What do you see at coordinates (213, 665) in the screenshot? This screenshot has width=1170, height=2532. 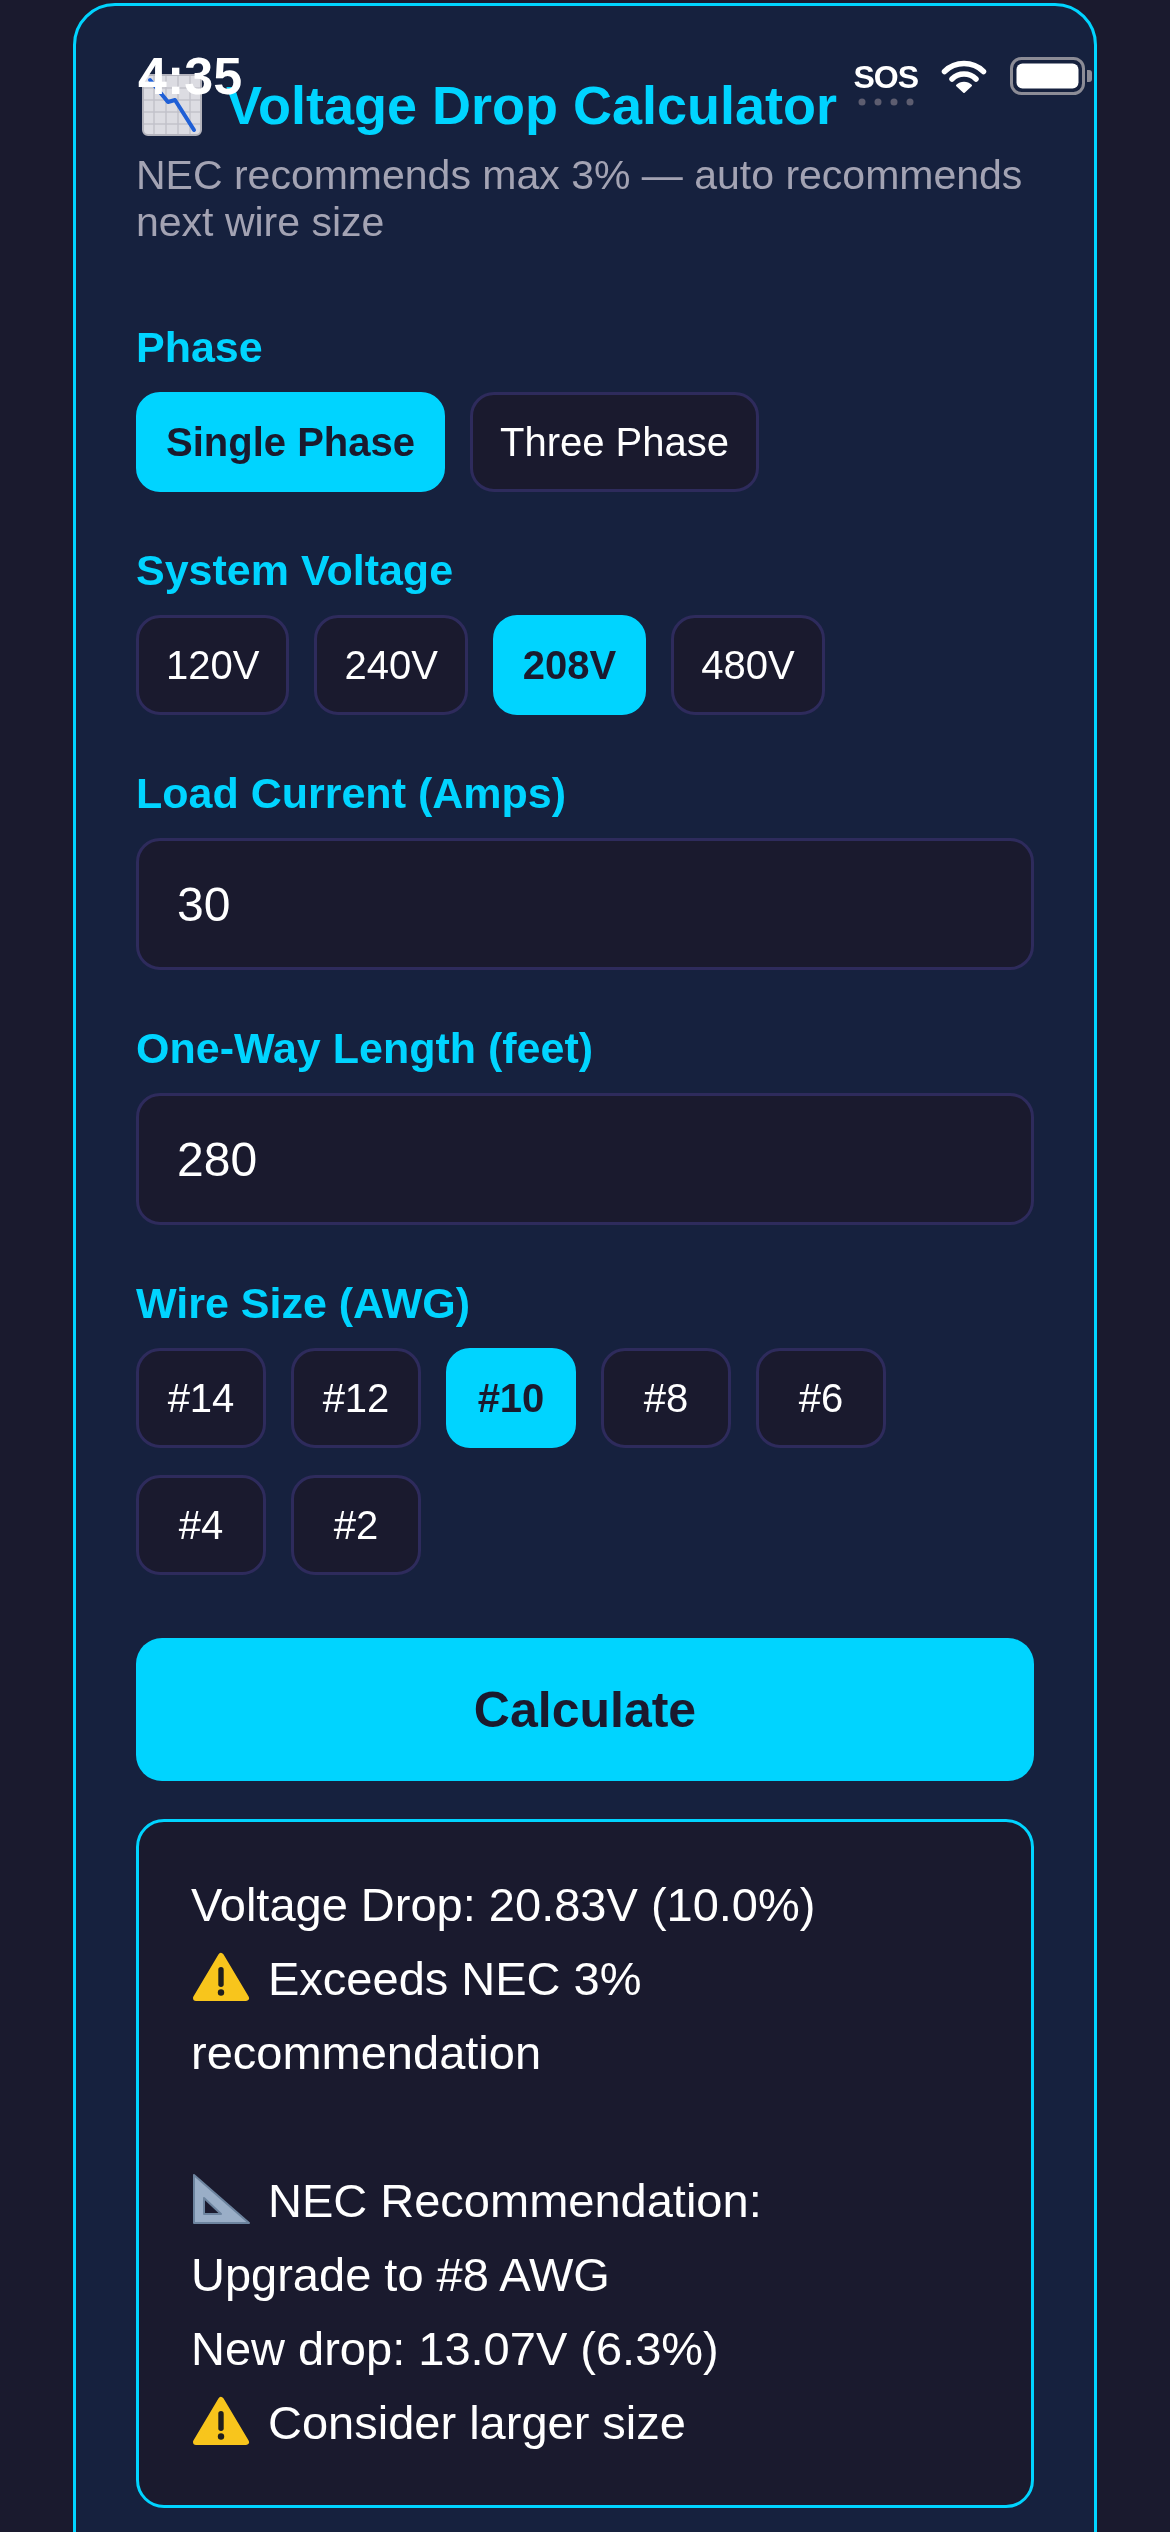 I see `option-button: 120V` at bounding box center [213, 665].